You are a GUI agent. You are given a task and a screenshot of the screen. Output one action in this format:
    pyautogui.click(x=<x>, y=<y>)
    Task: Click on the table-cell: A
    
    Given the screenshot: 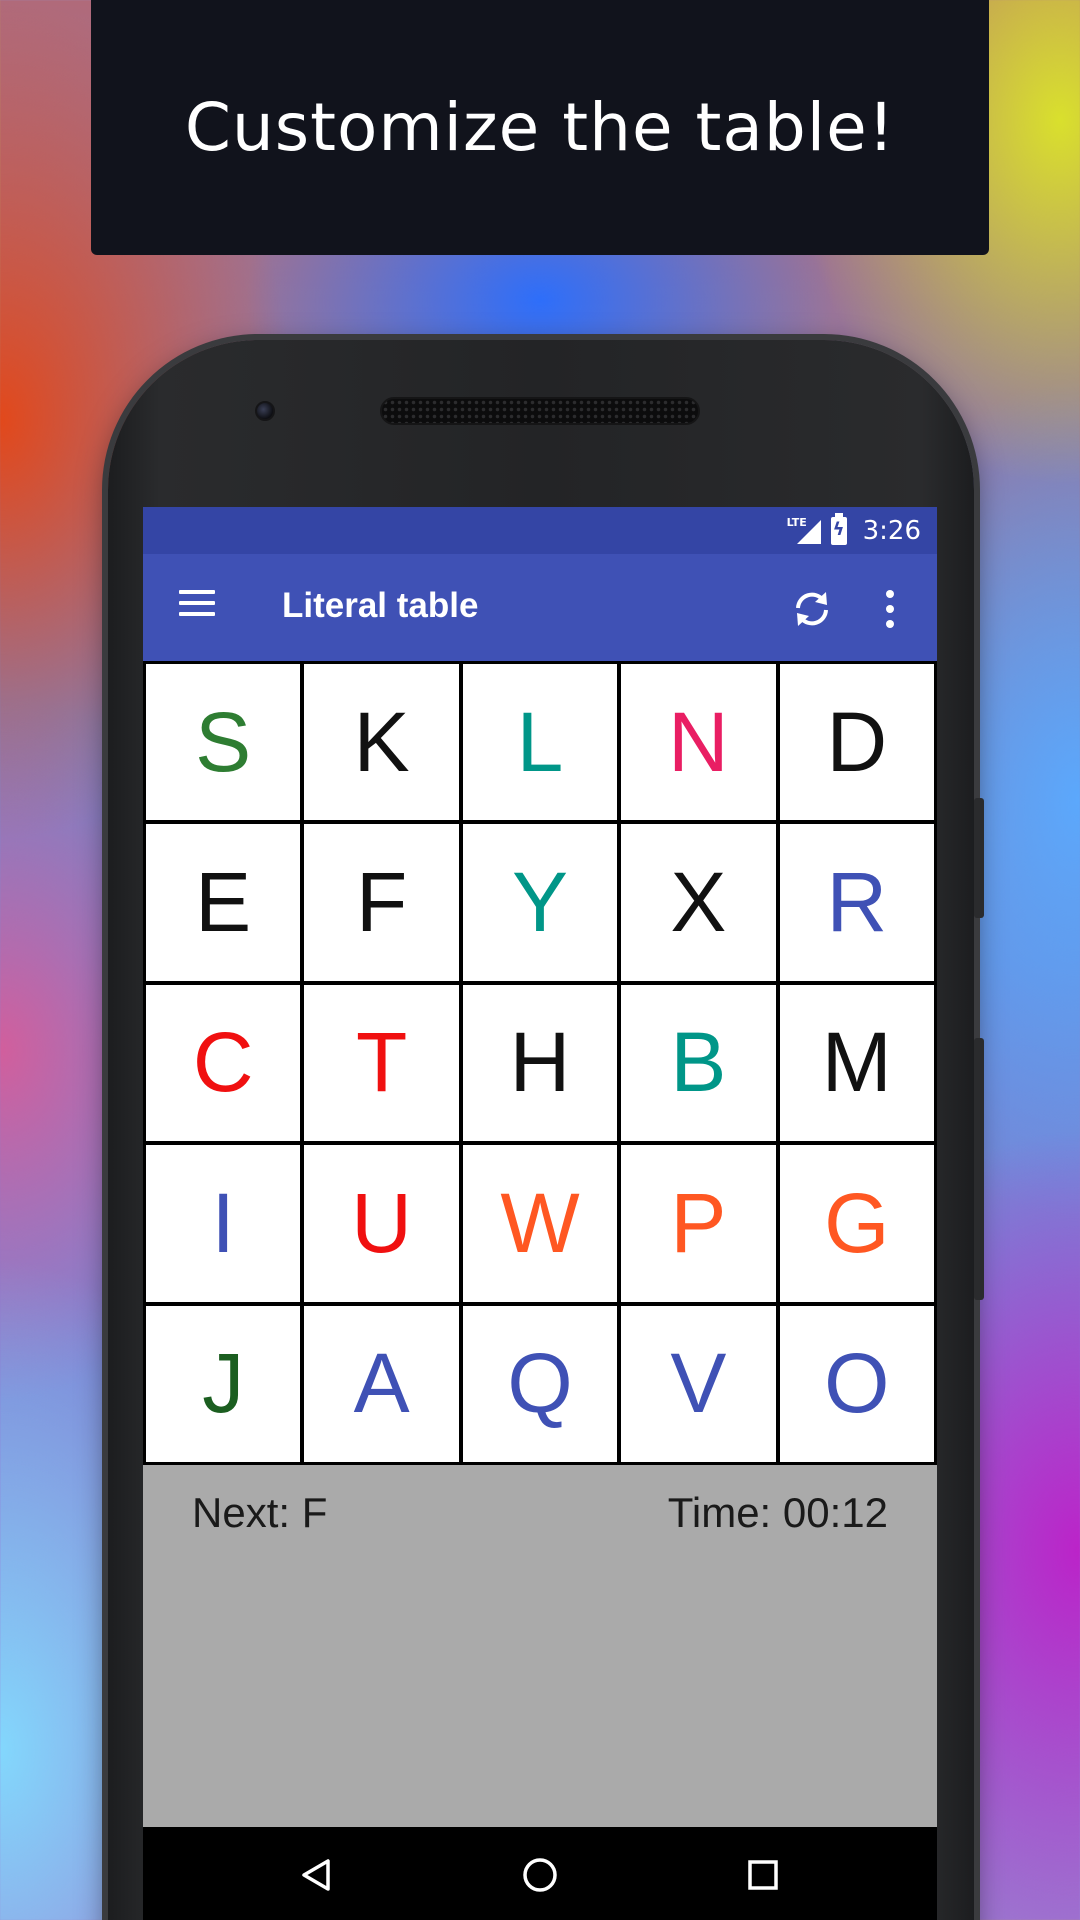 What is the action you would take?
    pyautogui.click(x=381, y=1383)
    